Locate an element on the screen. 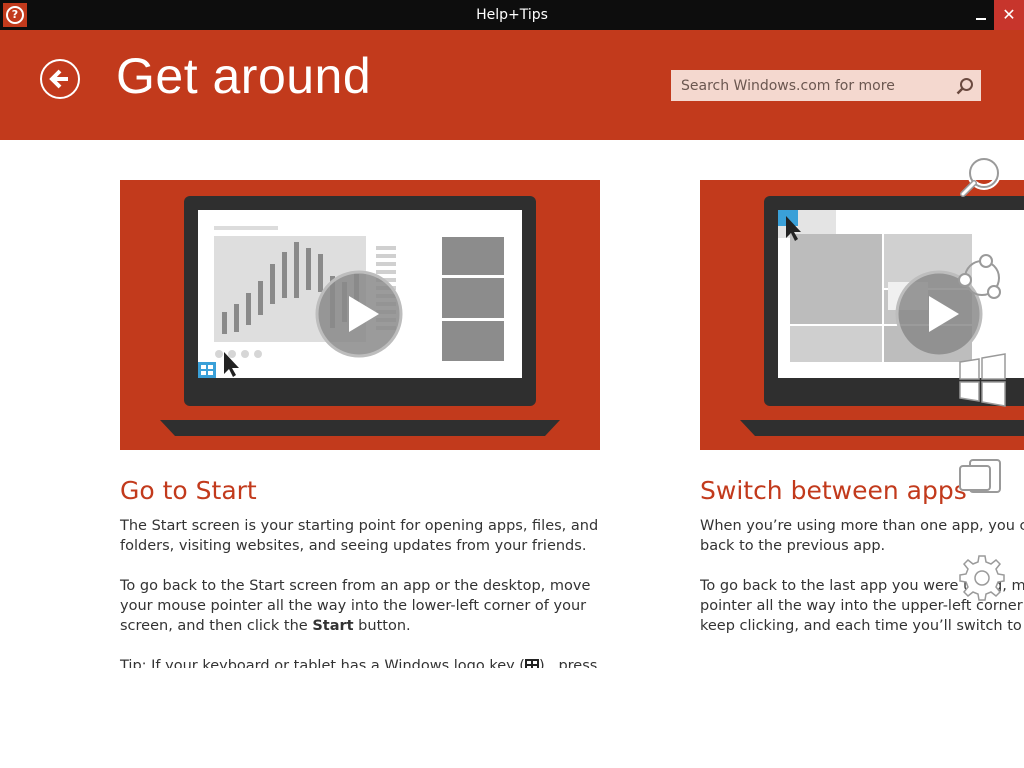 This screenshot has height=768, width=1024. share-charm-icon is located at coordinates (979, 276).